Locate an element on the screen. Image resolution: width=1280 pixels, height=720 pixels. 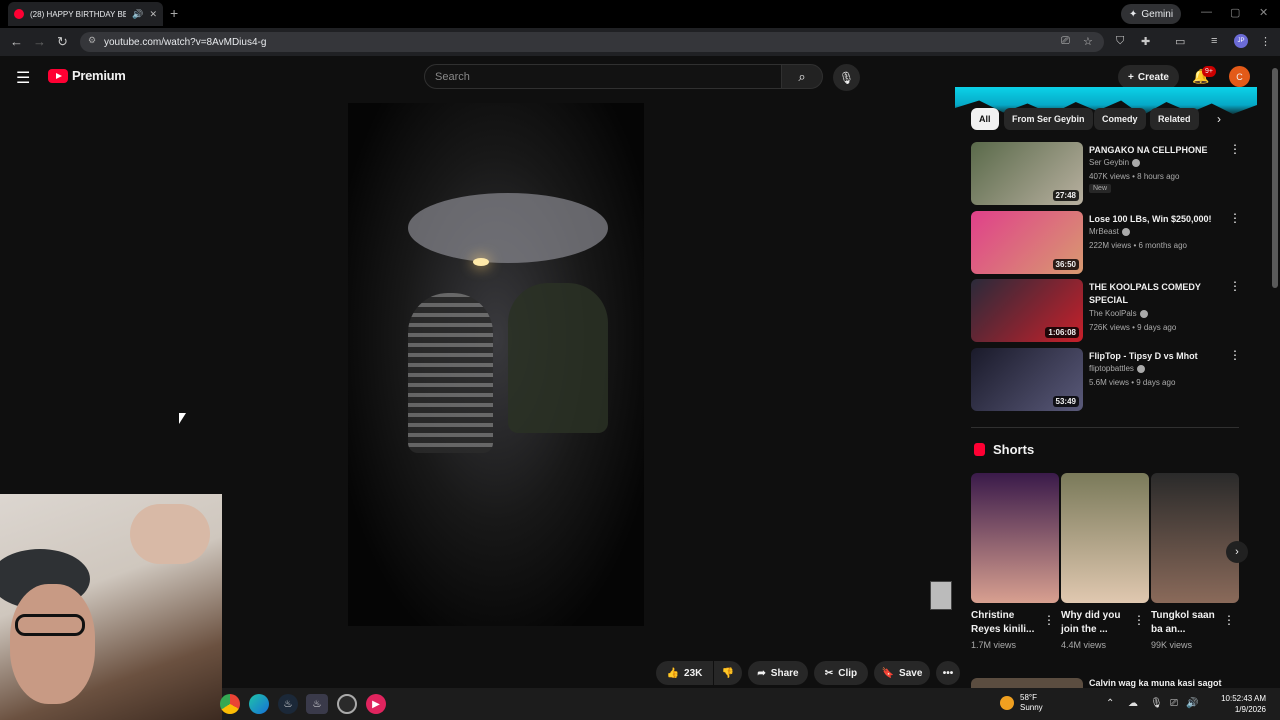
side-panel-icon: ▭ is located at coordinates (1180, 41).